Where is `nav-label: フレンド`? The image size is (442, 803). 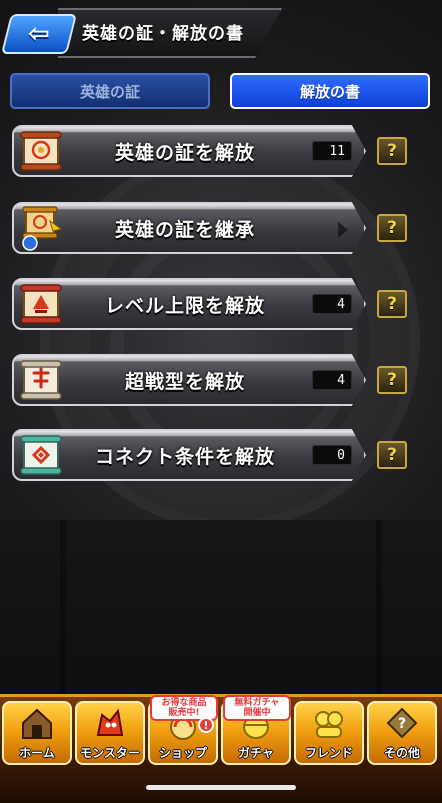
nav-label: フレンド is located at coordinates (328, 753).